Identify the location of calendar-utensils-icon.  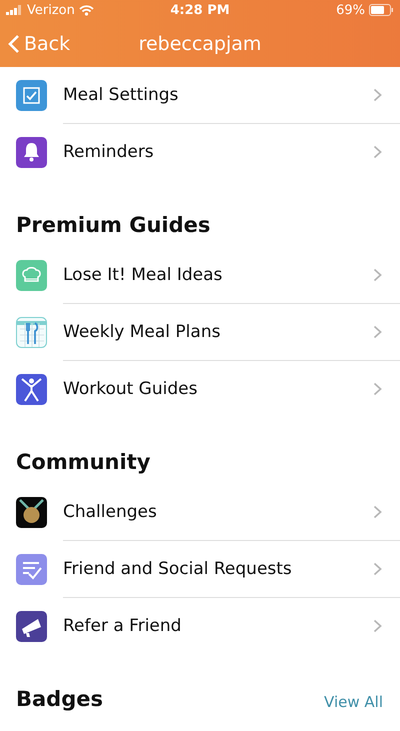
(31, 332).